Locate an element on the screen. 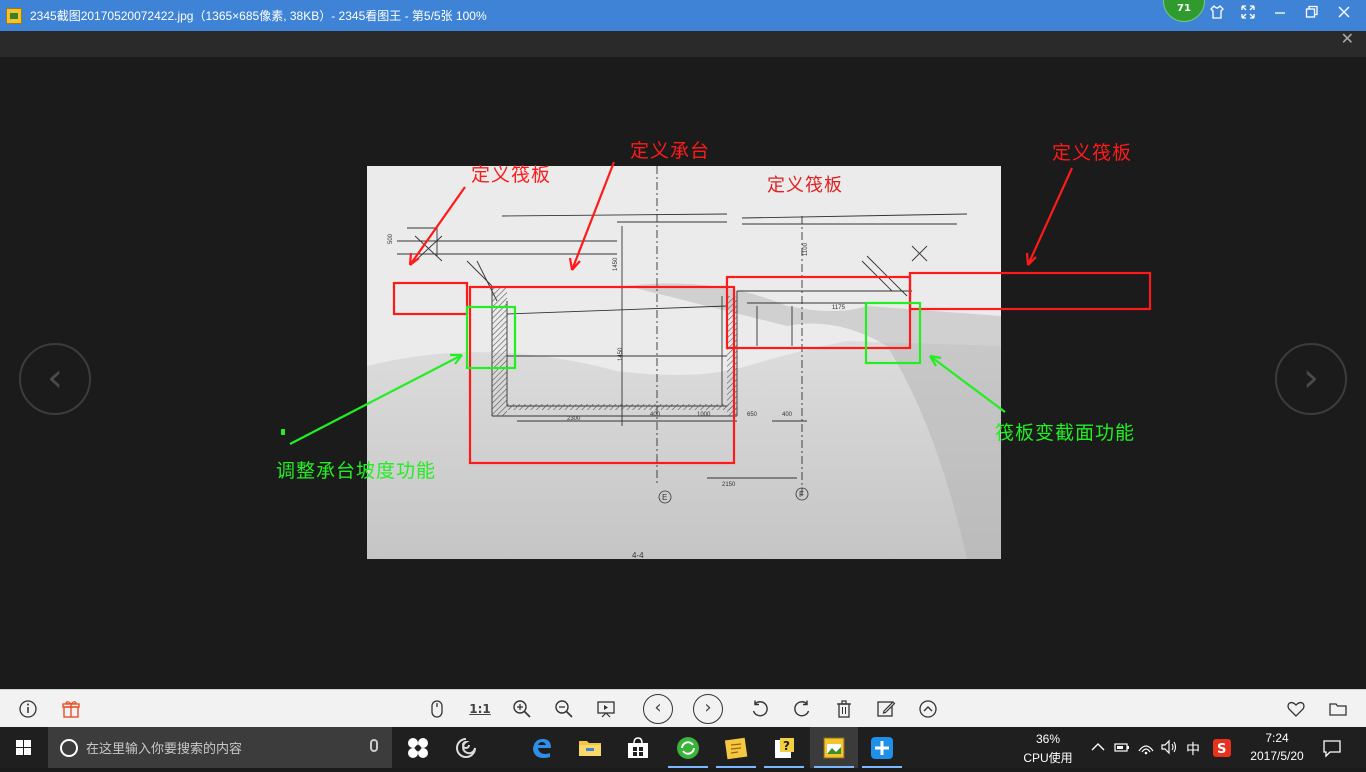 Image resolution: width=1366 pixels, height=772 pixels. start-button is located at coordinates (24, 747).